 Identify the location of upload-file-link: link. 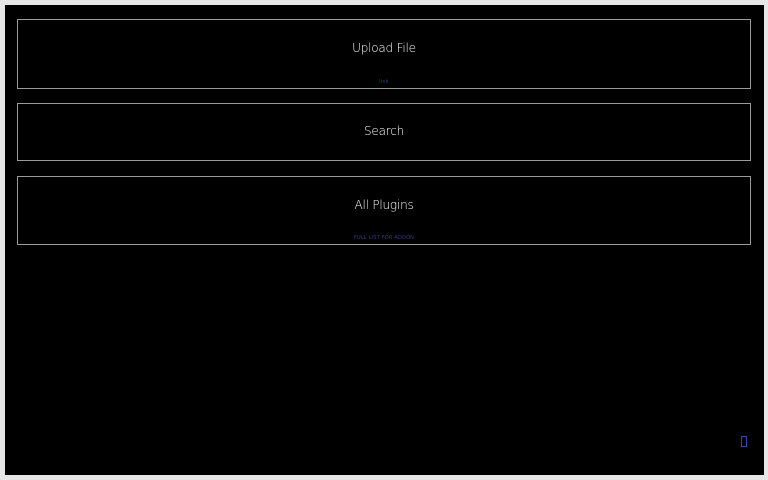
(384, 82).